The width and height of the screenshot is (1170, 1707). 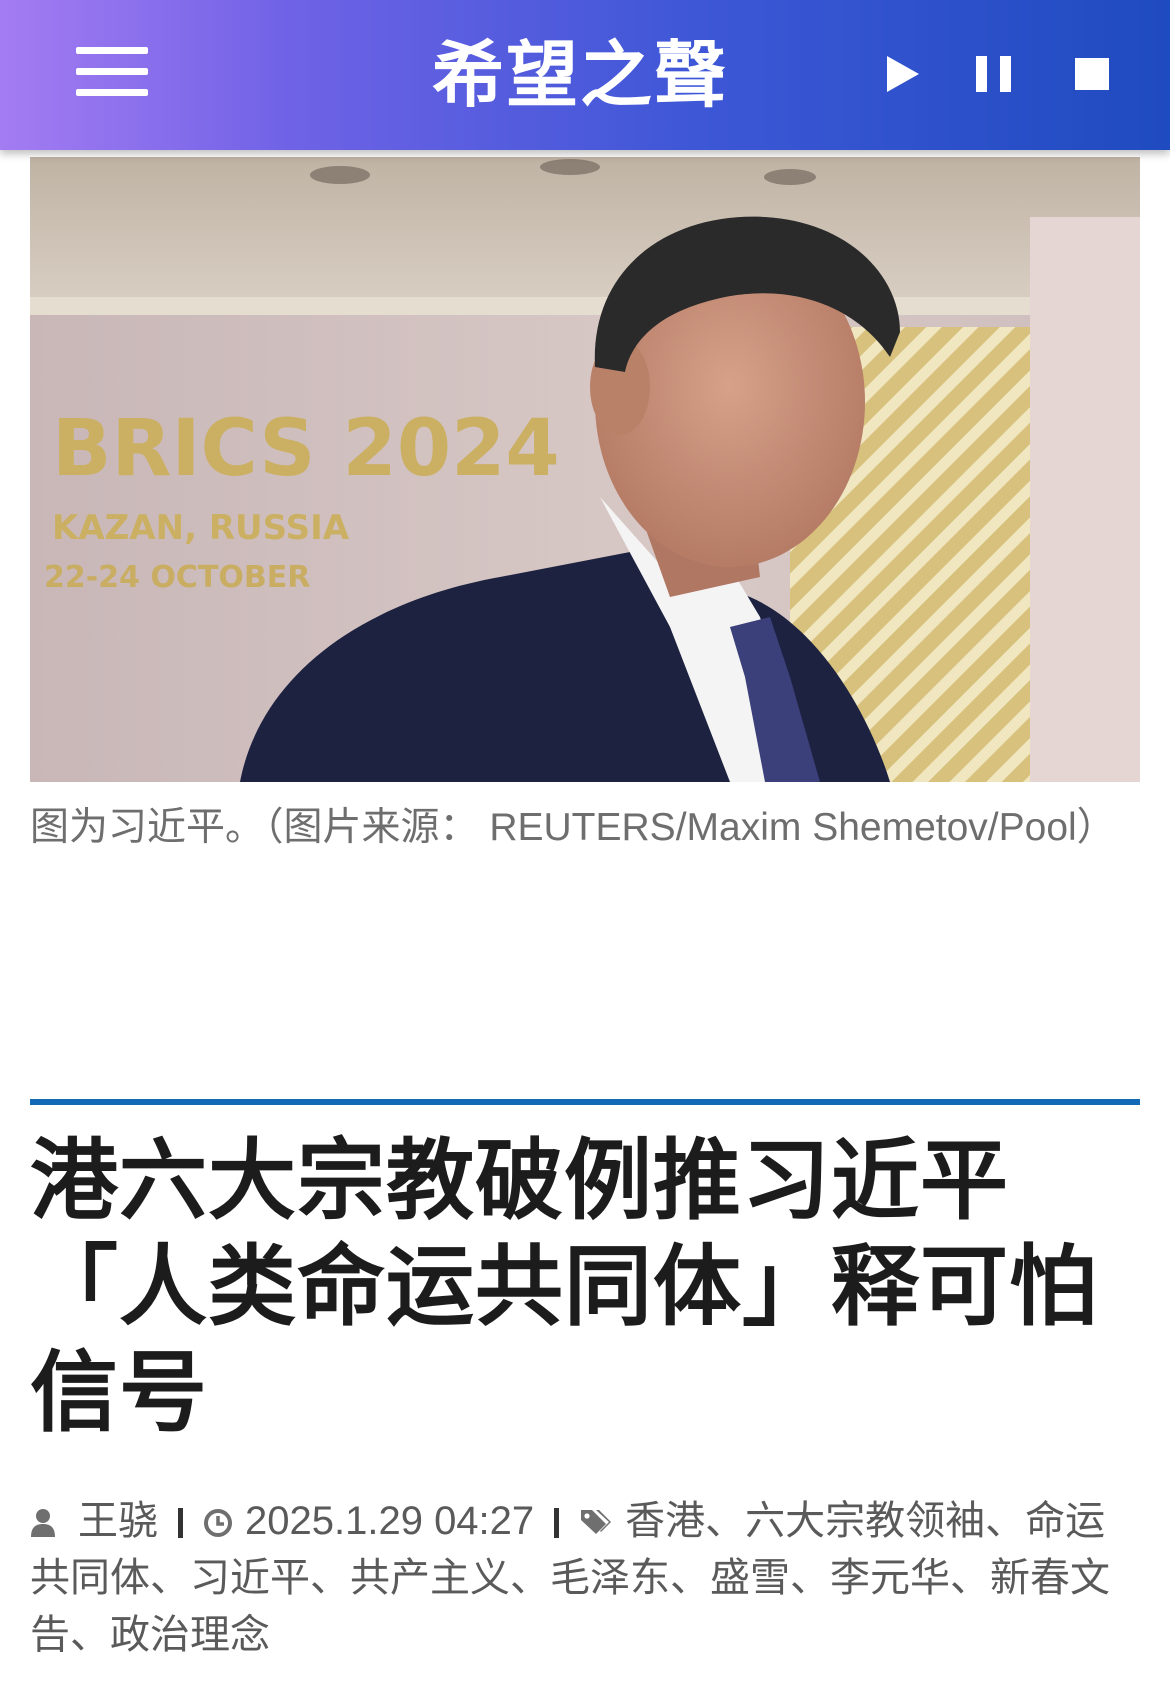 What do you see at coordinates (43, 1523) in the screenshot?
I see `user-icon` at bounding box center [43, 1523].